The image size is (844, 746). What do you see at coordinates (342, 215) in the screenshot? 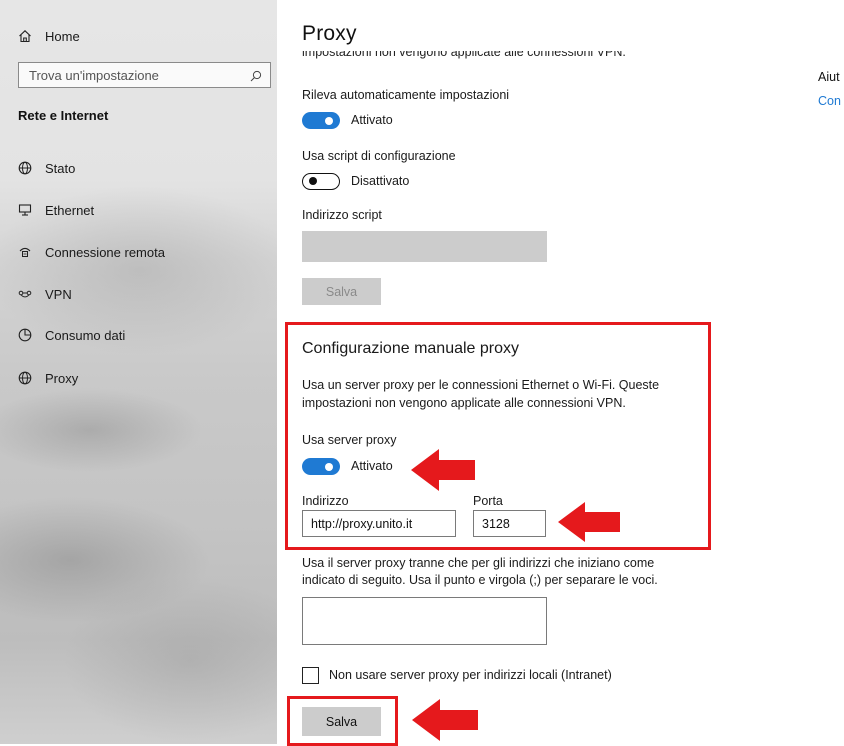
I see `script-address-label: Indirizzo script` at bounding box center [342, 215].